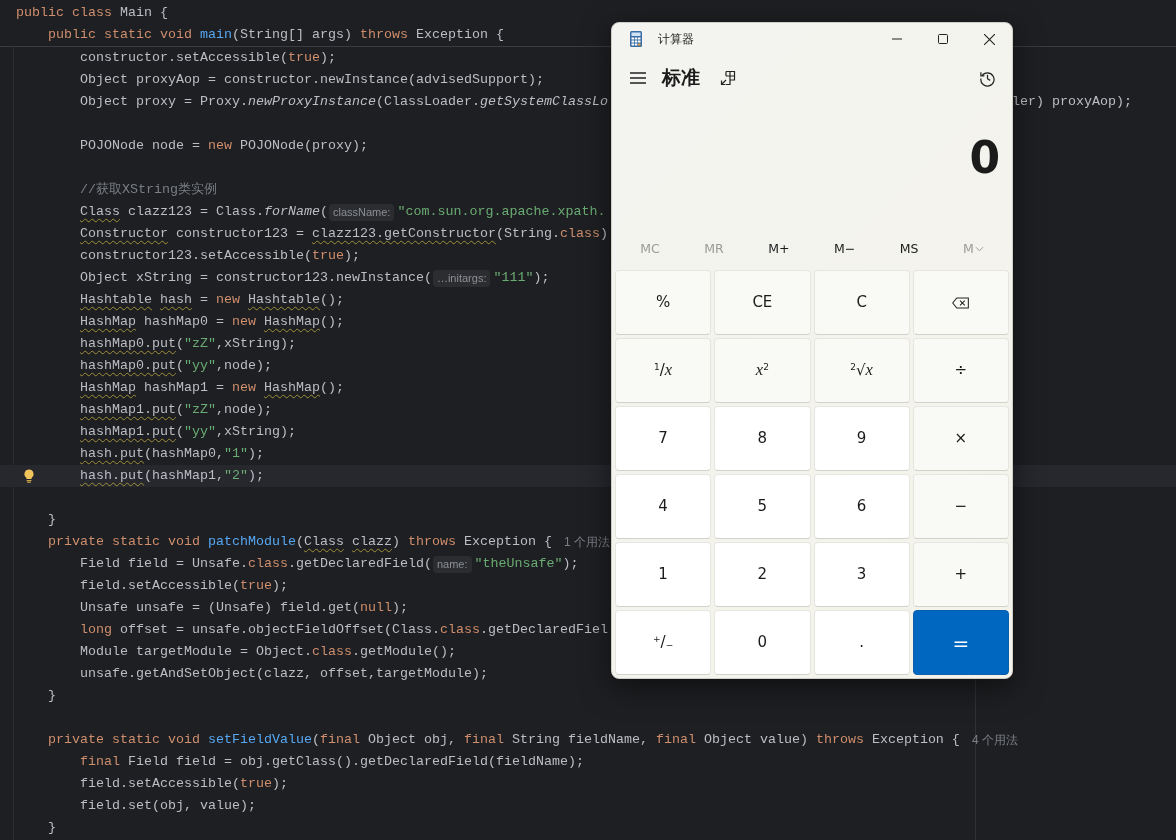 The image size is (1176, 840). I want to click on code-text: Module targetModule = Object.class.getModule();, so click(268, 652).